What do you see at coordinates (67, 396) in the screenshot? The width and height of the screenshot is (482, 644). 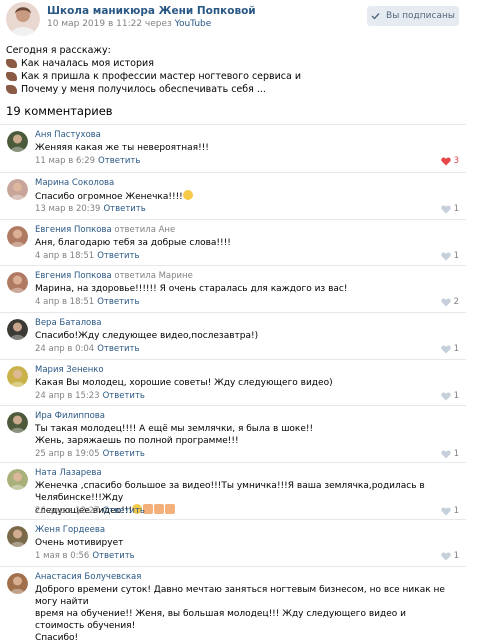 I see `comment-time: 24 апр в 15:23` at bounding box center [67, 396].